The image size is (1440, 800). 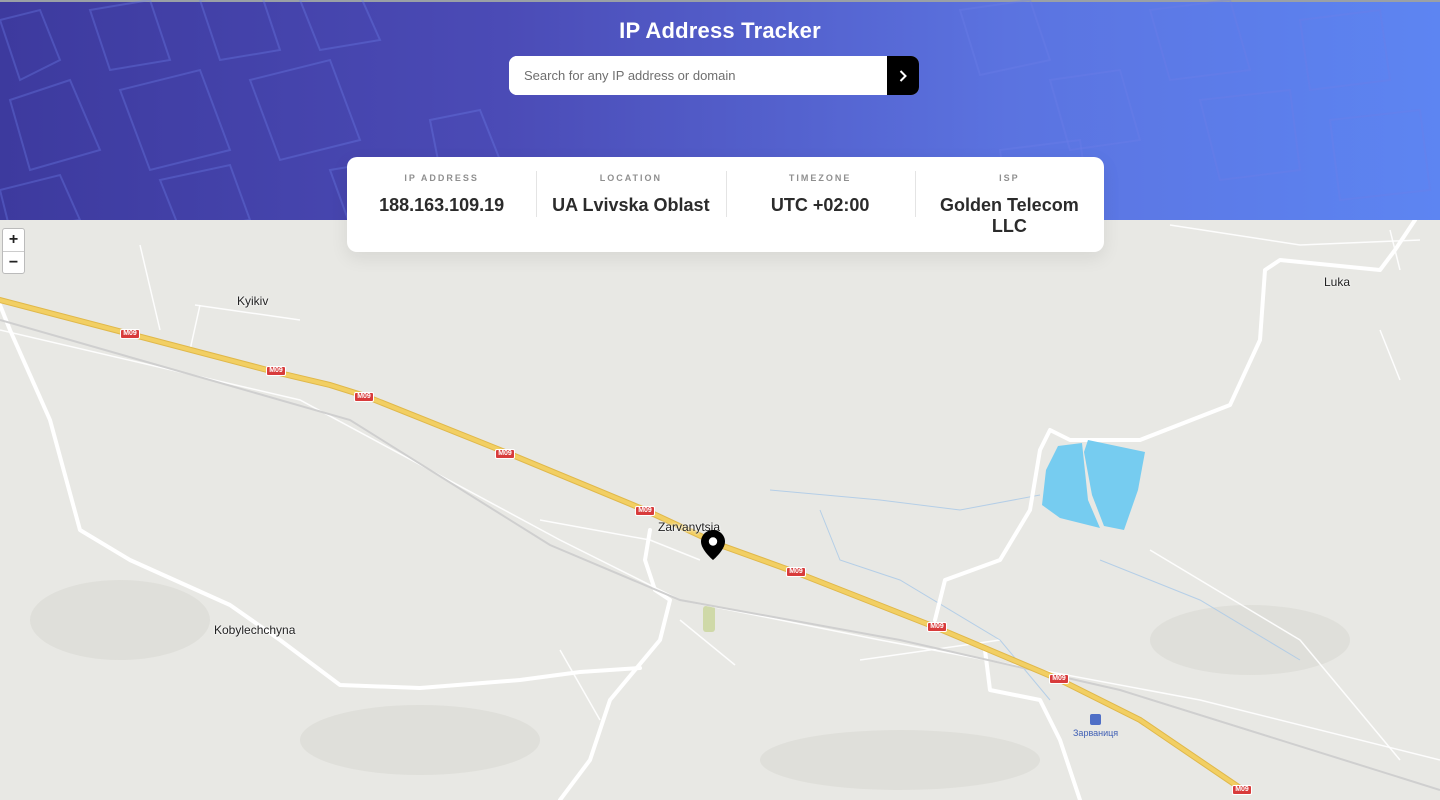 I want to click on zoom-out-button: −, so click(x=13, y=262).